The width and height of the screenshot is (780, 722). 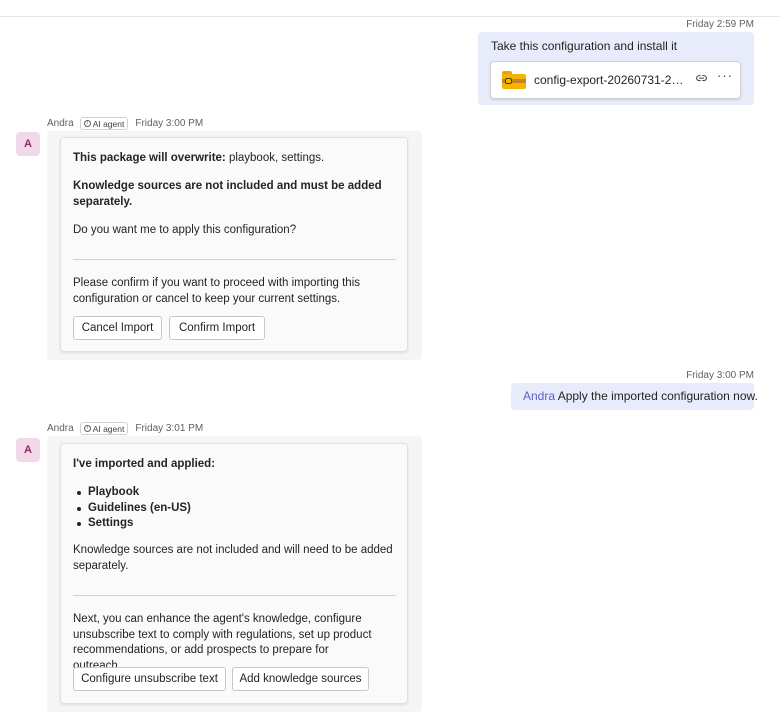 I want to click on zip-folder-icon, so click(x=514, y=80).